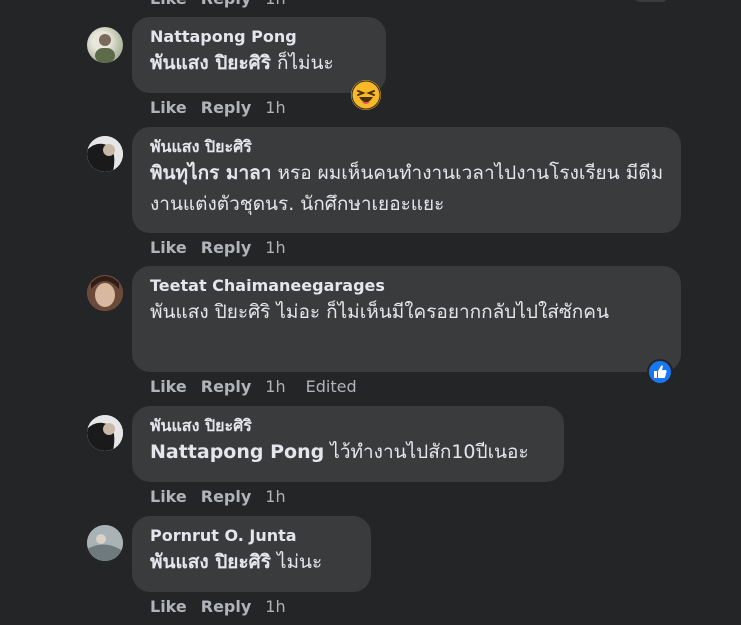 This screenshot has height=625, width=741. What do you see at coordinates (253, 536) in the screenshot?
I see `comment-author: Pornrut O. Junta` at bounding box center [253, 536].